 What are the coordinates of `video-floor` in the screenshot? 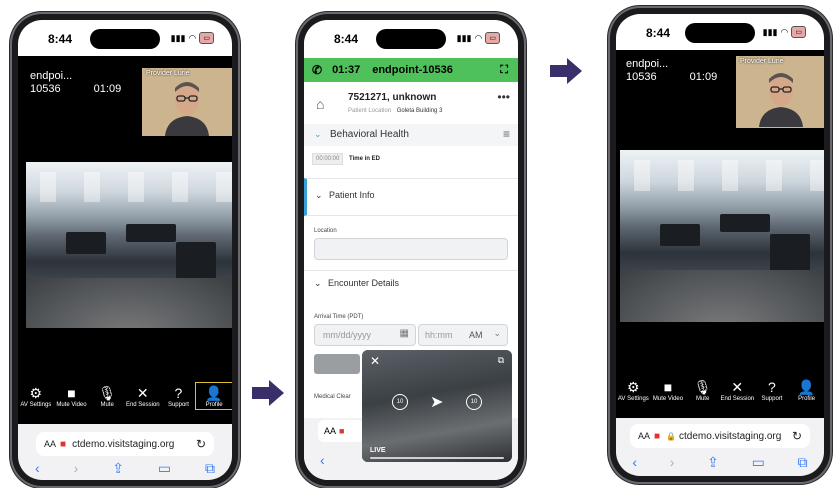 It's located at (129, 303).